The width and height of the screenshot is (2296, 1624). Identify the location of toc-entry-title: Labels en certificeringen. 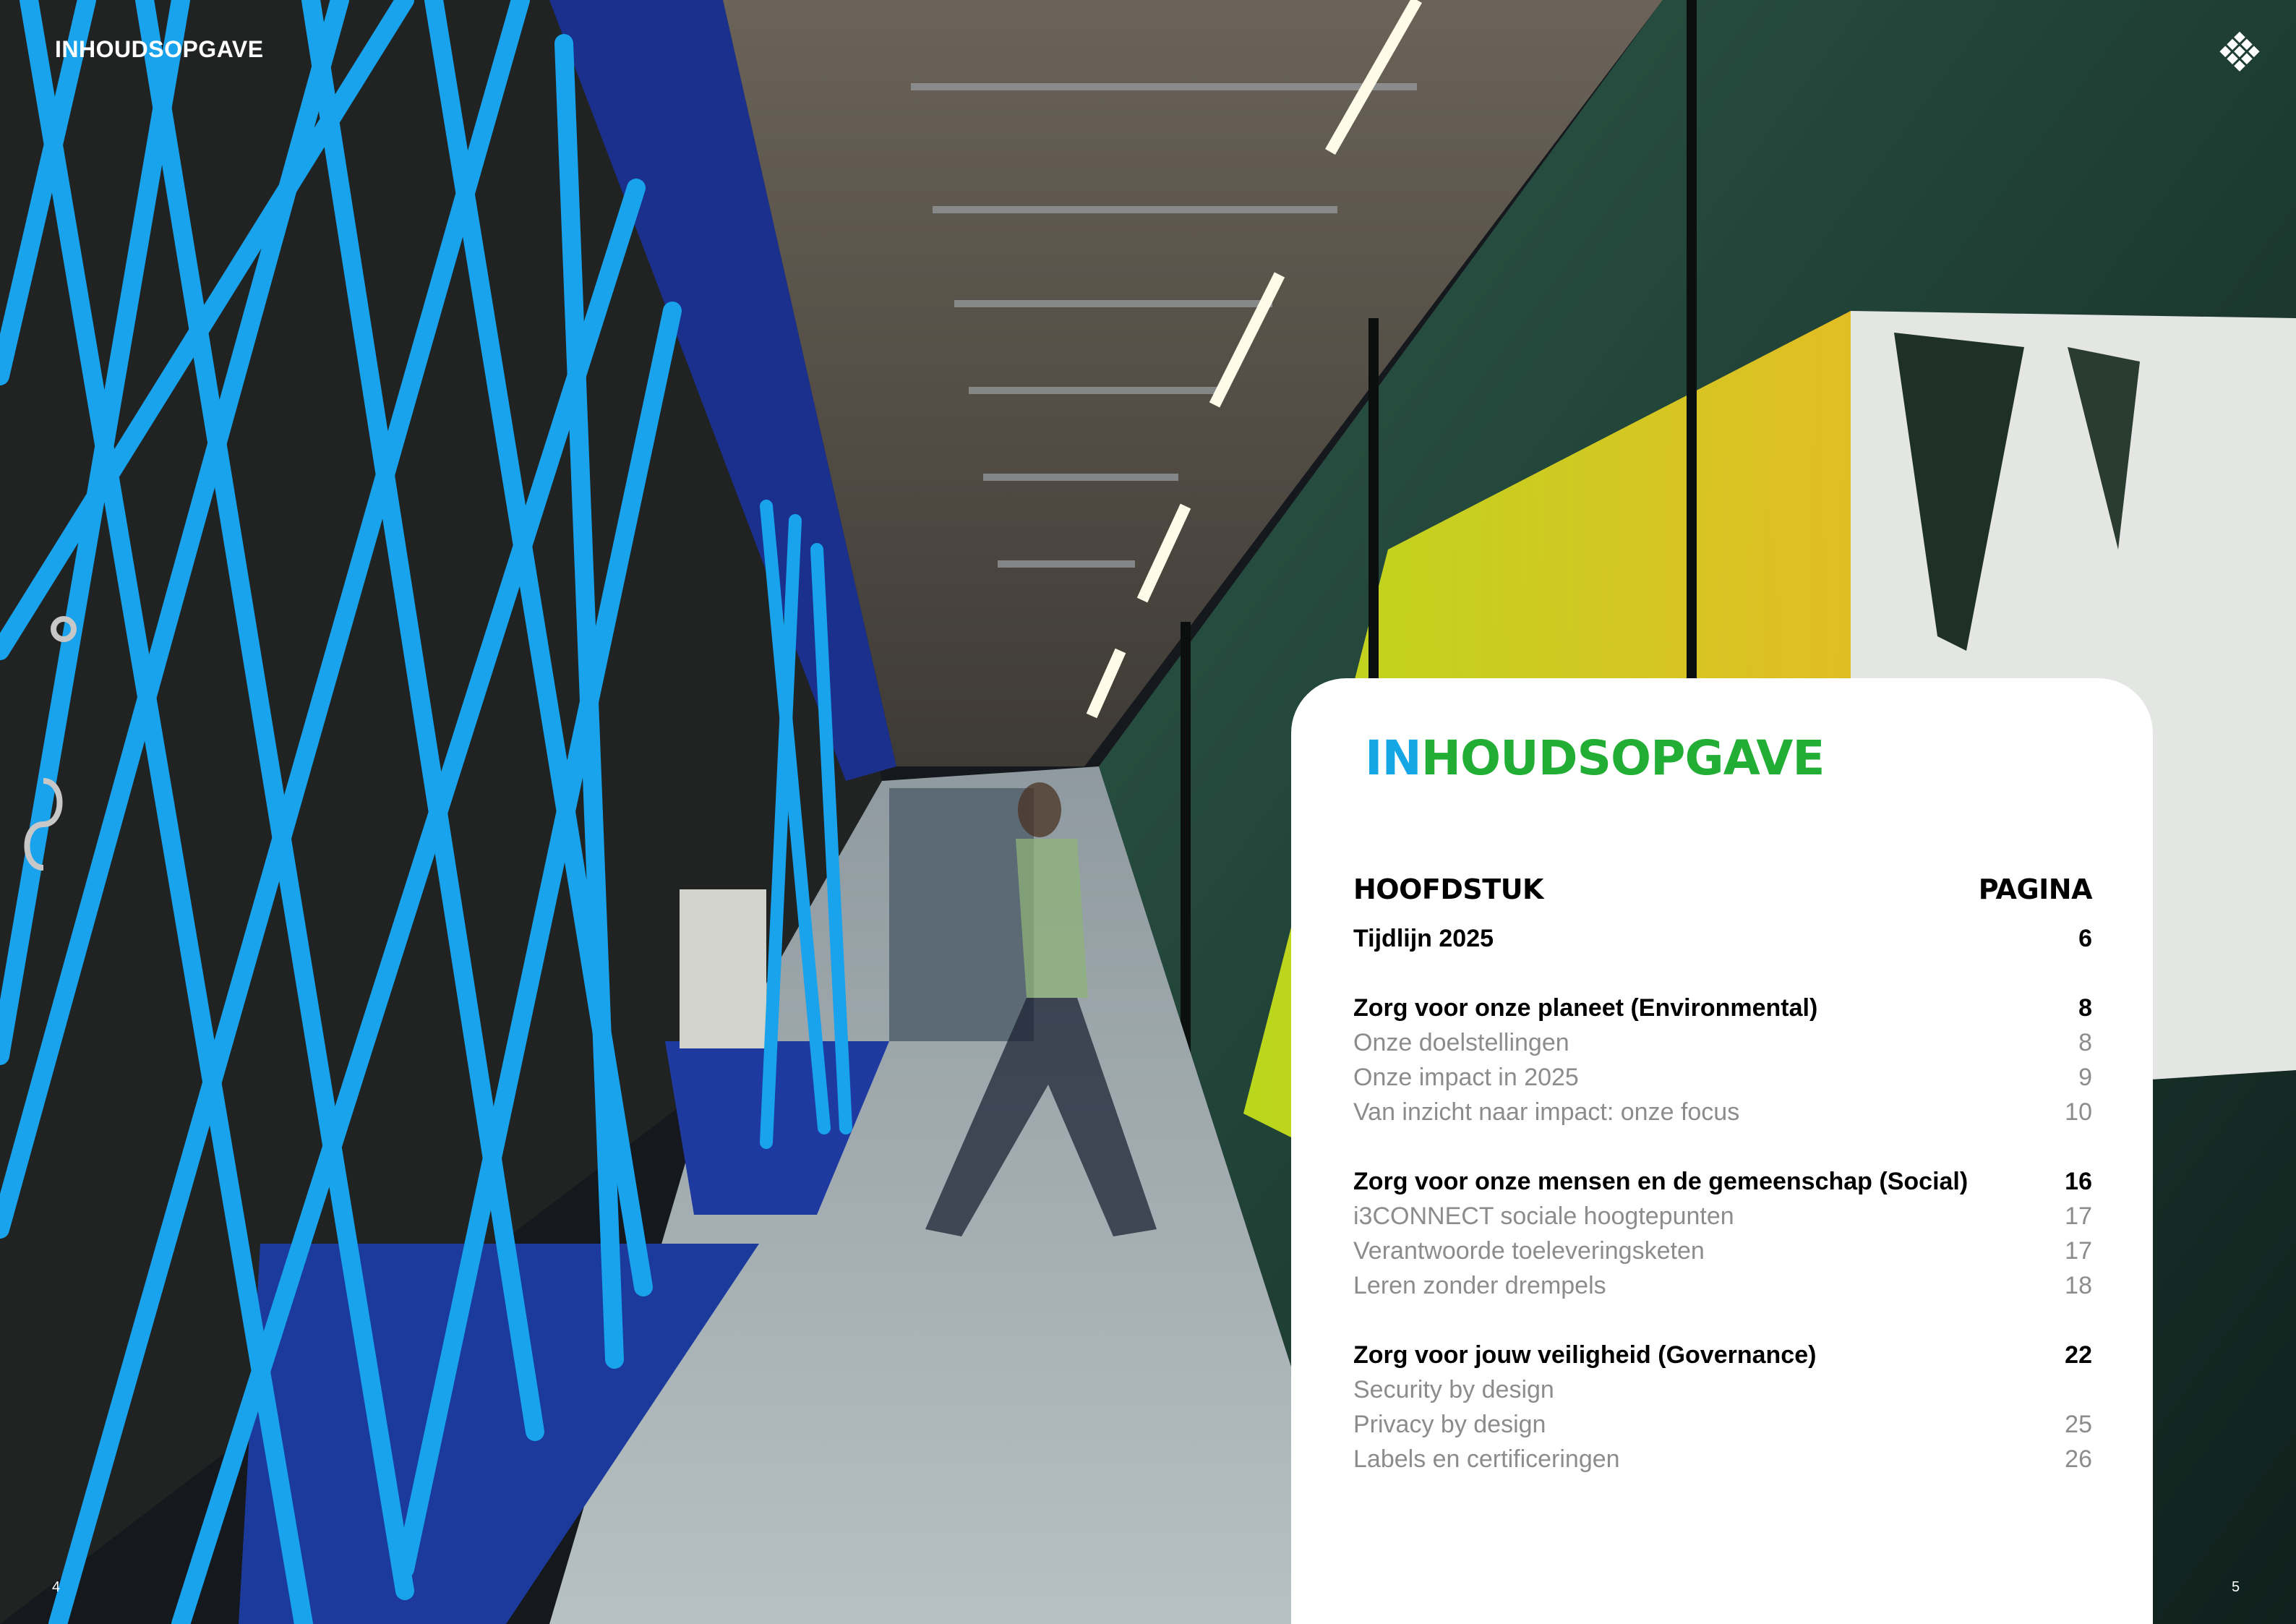
(1486, 1459).